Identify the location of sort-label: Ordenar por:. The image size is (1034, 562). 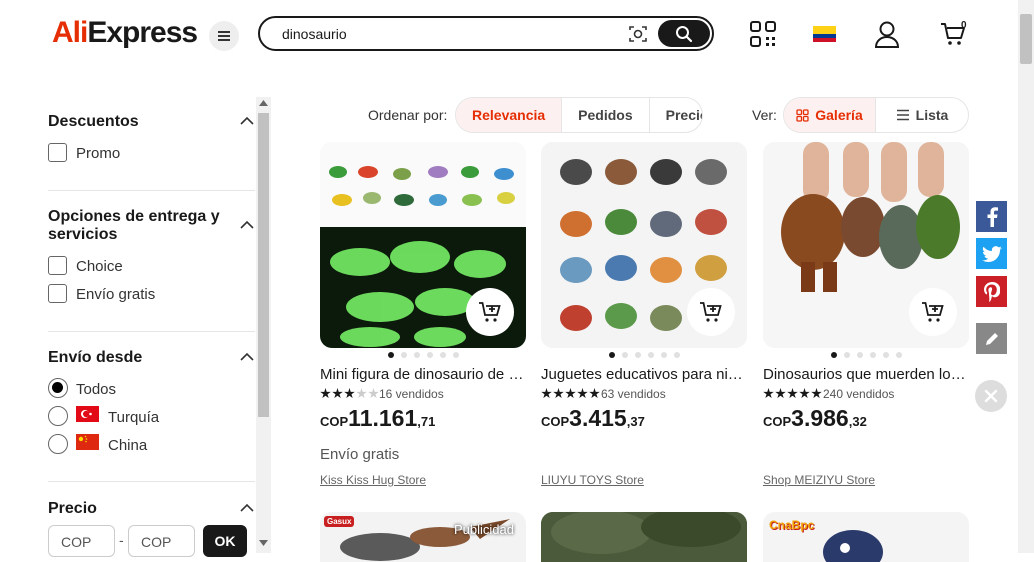
(408, 115).